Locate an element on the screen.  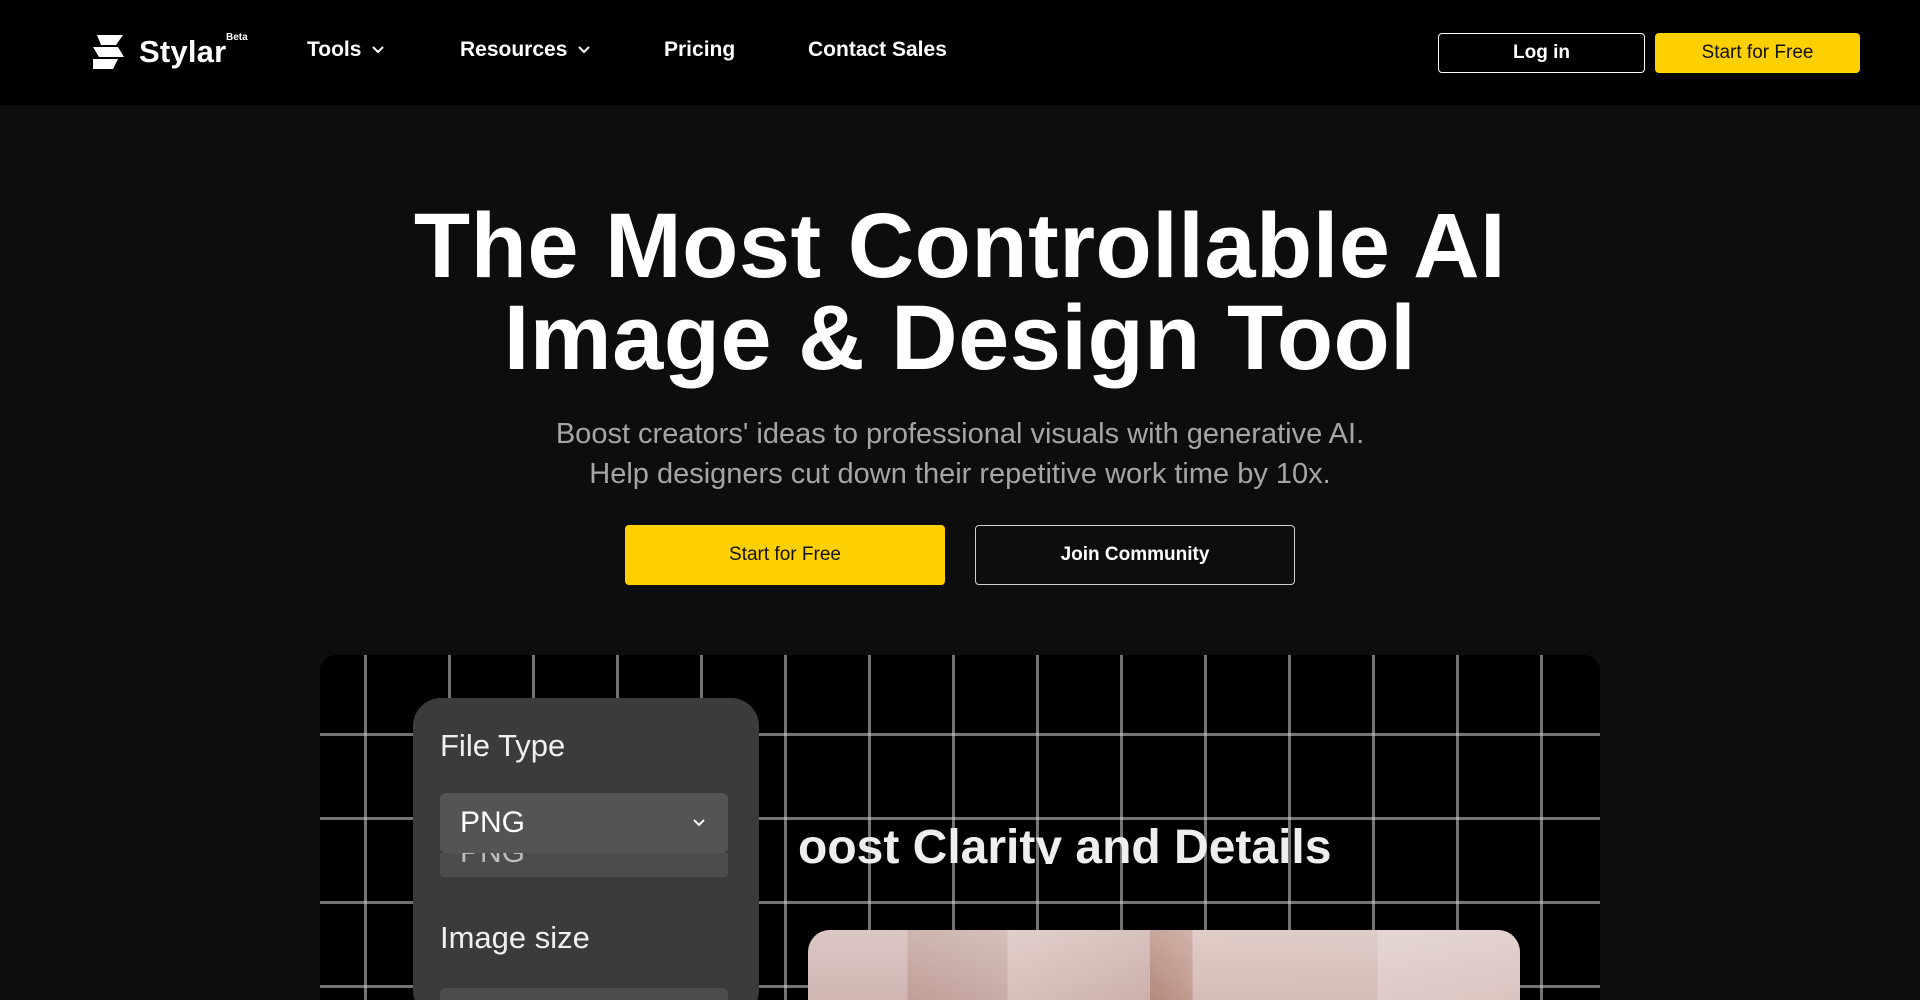
file-type-select: PNG is located at coordinates (584, 823).